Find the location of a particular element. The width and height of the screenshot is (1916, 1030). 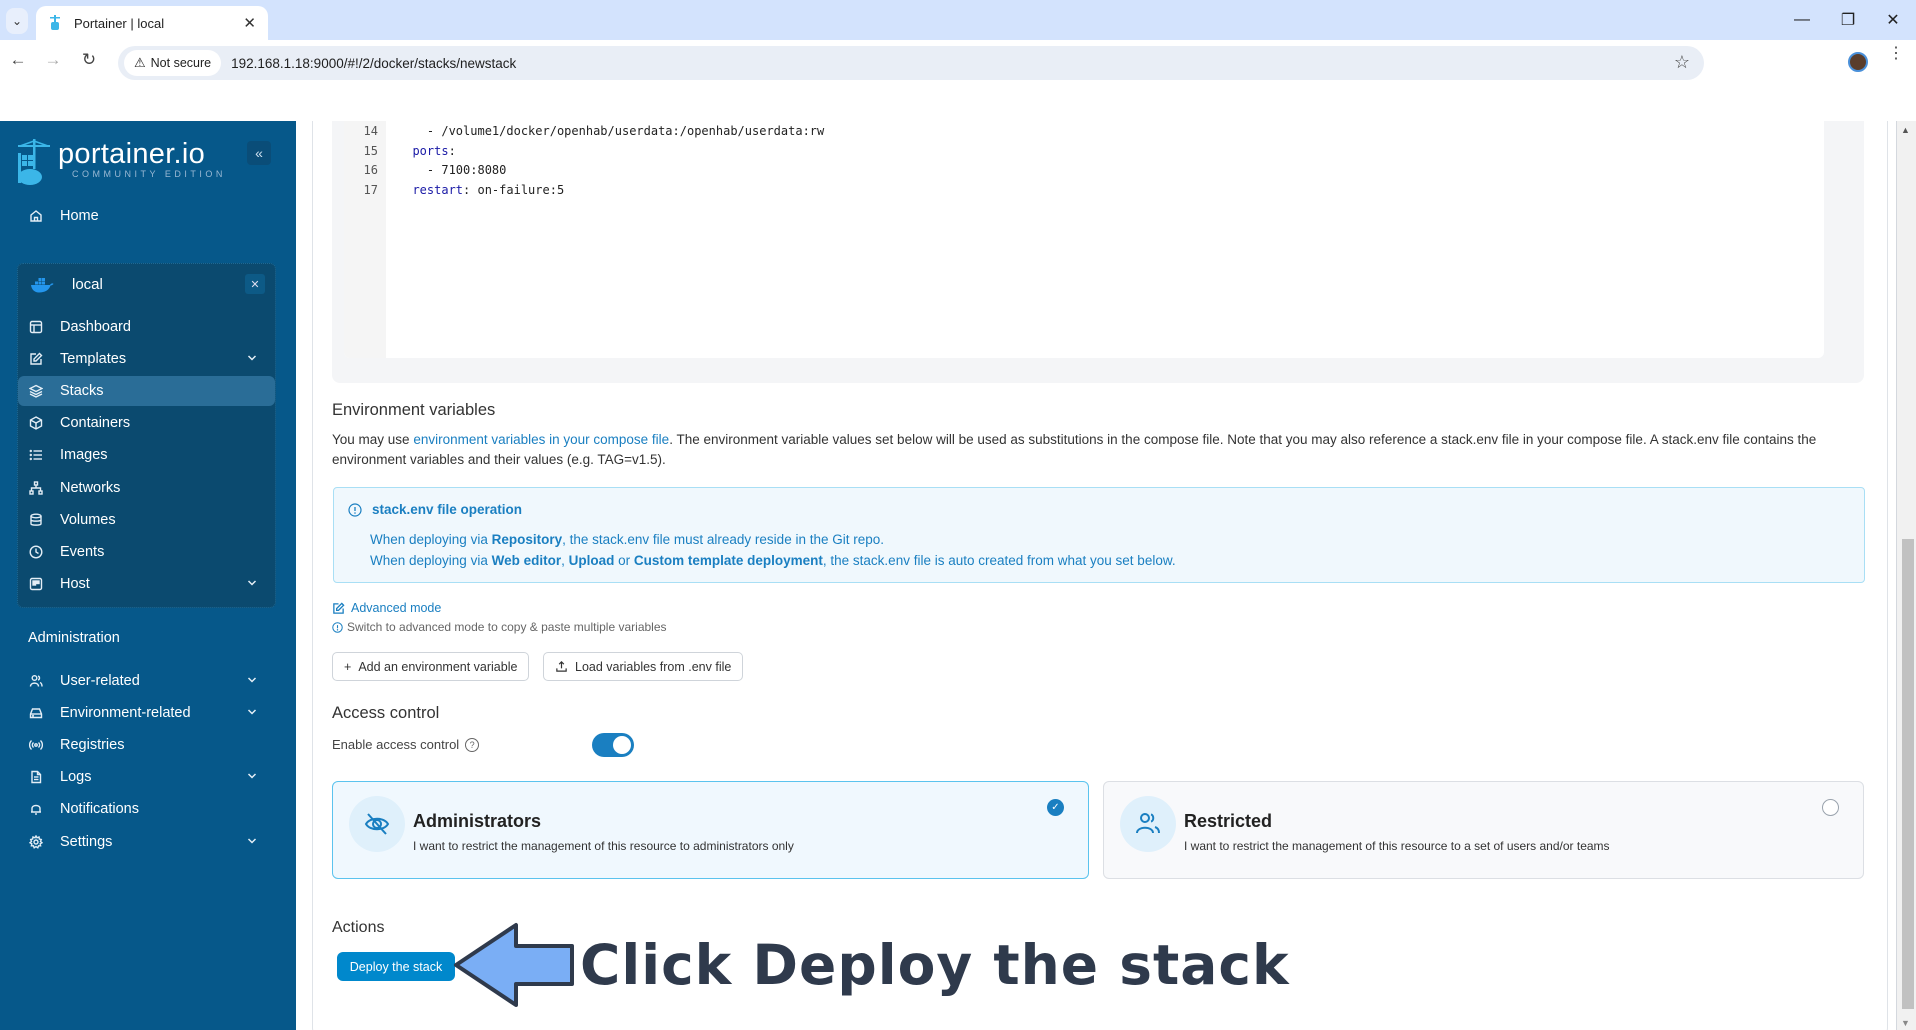

info-title: stack.env file operation is located at coordinates (435, 509).